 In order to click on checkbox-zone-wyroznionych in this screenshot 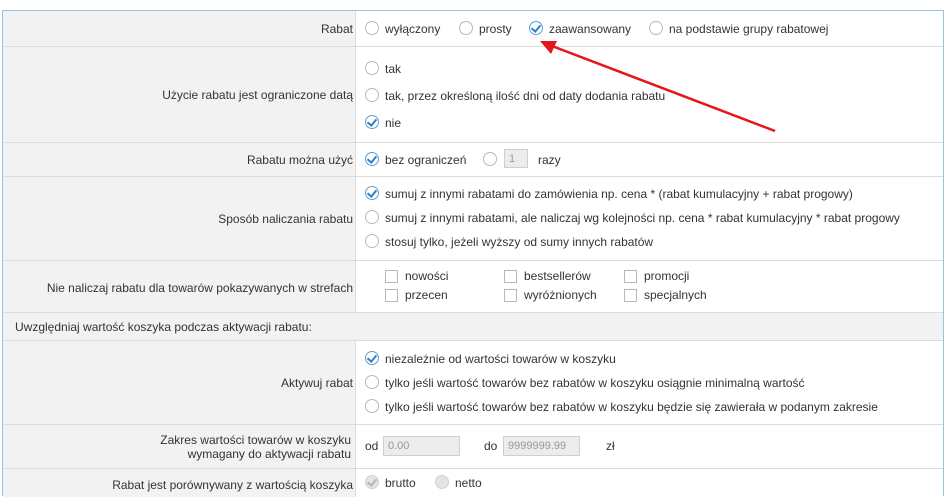, I will do `click(510, 295)`.